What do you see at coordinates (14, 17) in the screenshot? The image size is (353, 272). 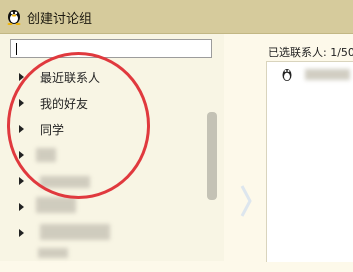 I see `qq-penguin-icon` at bounding box center [14, 17].